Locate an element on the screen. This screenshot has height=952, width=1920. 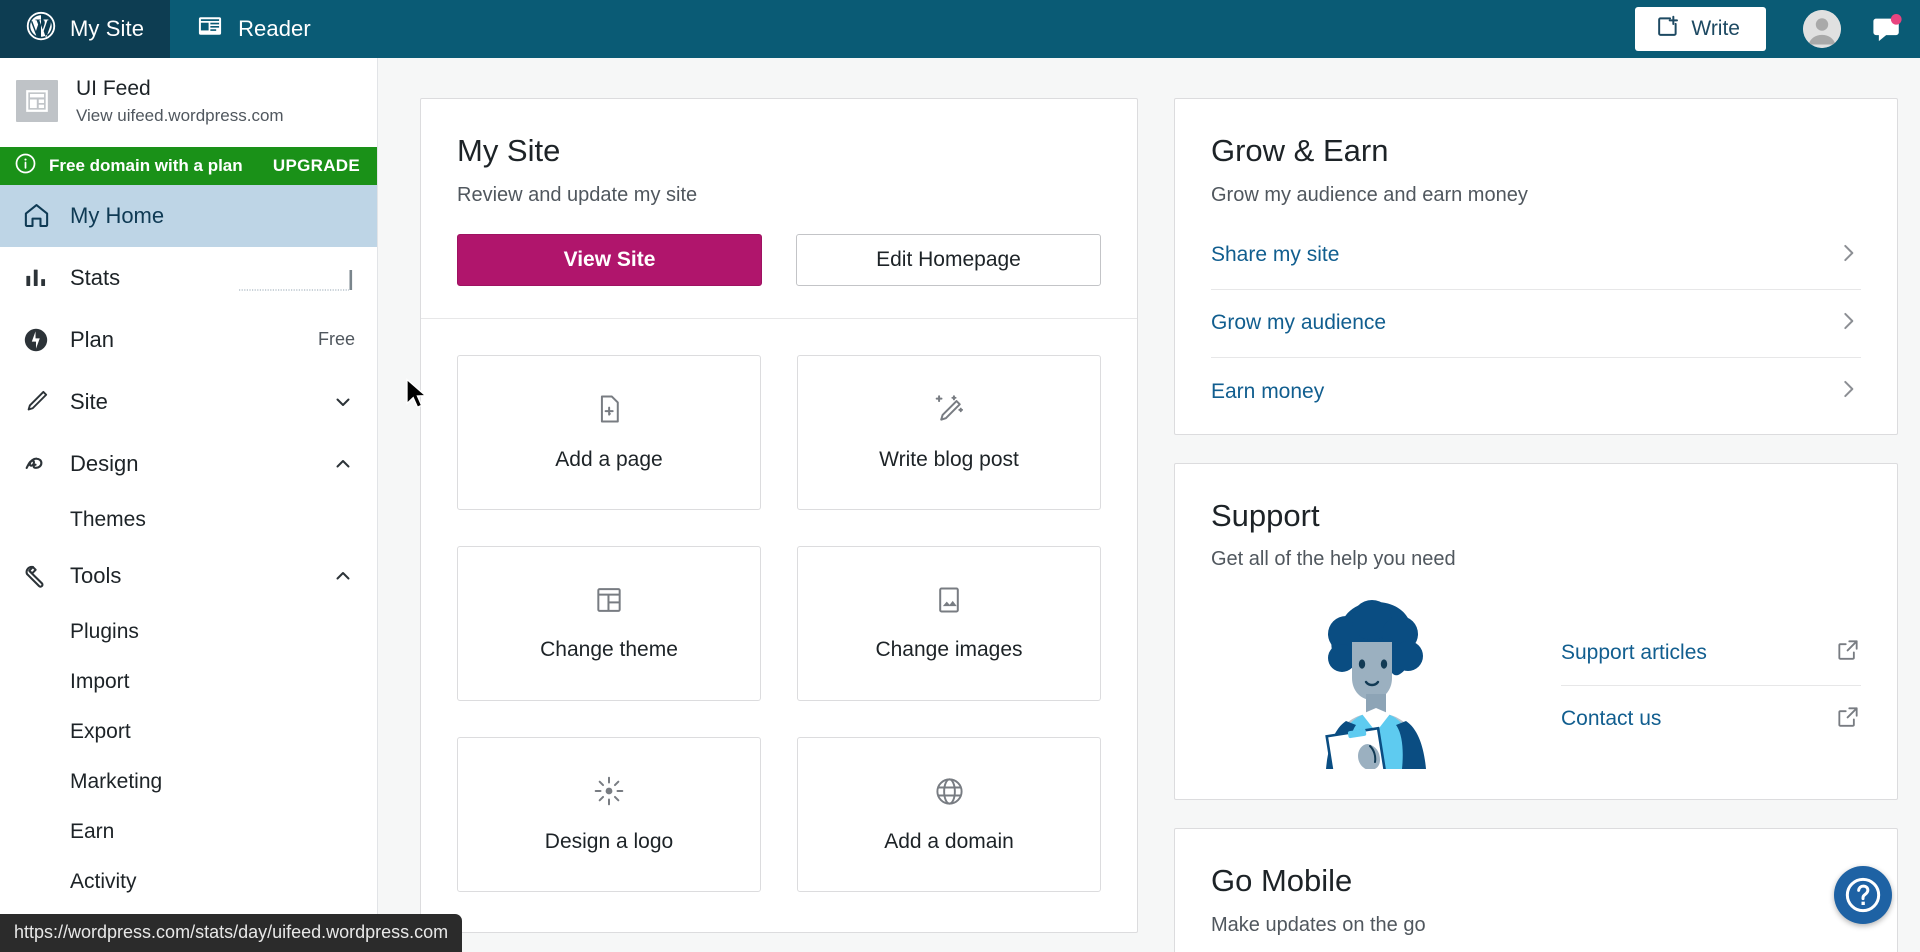
pencil-icon is located at coordinates (36, 401).